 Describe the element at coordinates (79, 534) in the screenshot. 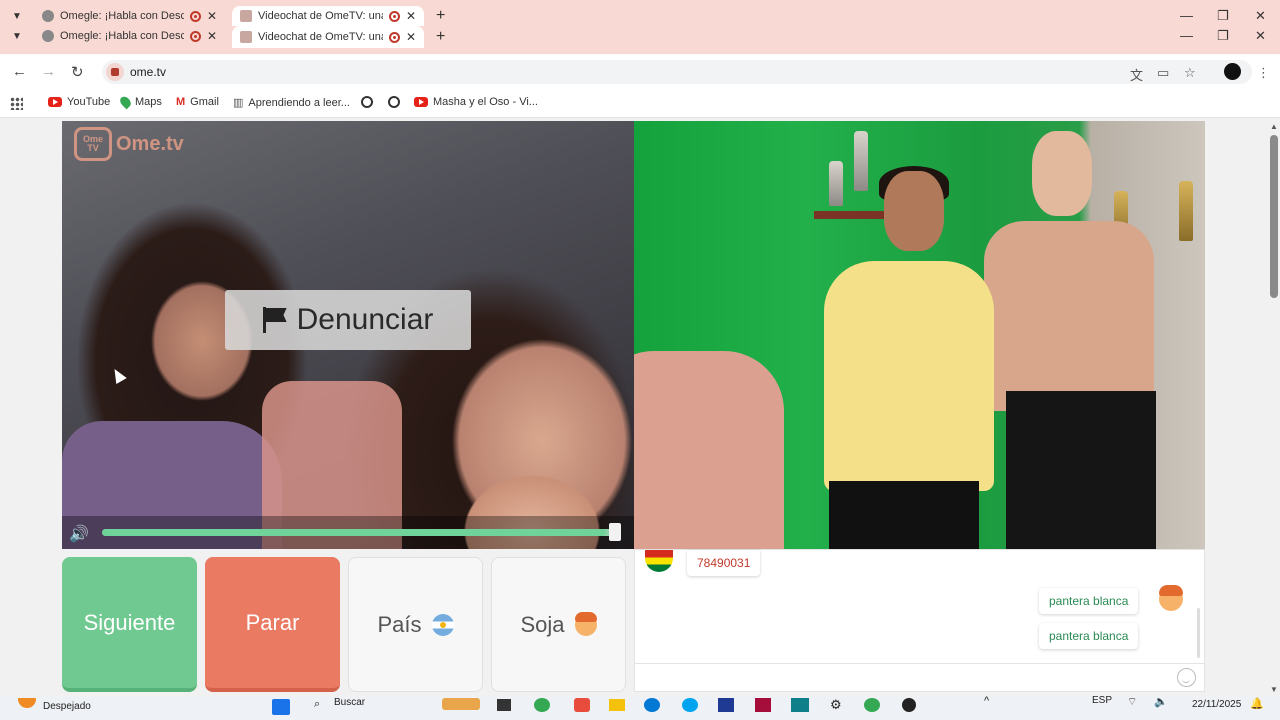

I see `speaker-icon: 🔊` at that location.